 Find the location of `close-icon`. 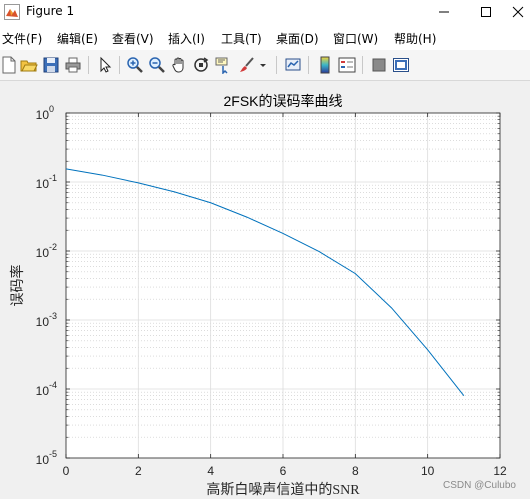

close-icon is located at coordinates (518, 12).